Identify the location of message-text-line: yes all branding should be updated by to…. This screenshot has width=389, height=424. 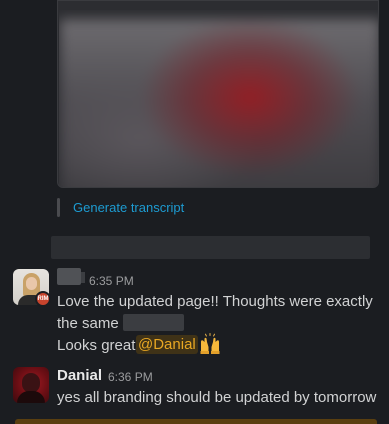
(217, 397).